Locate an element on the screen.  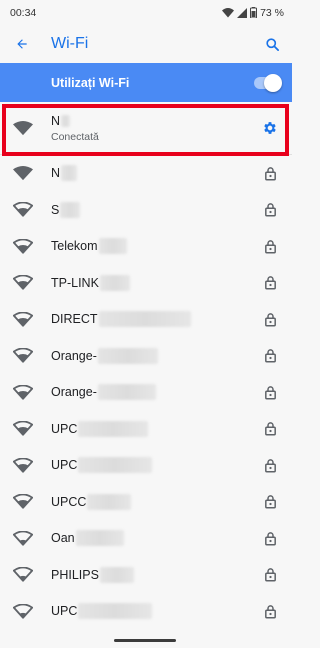
network-item: DIRECT is located at coordinates (146, 319).